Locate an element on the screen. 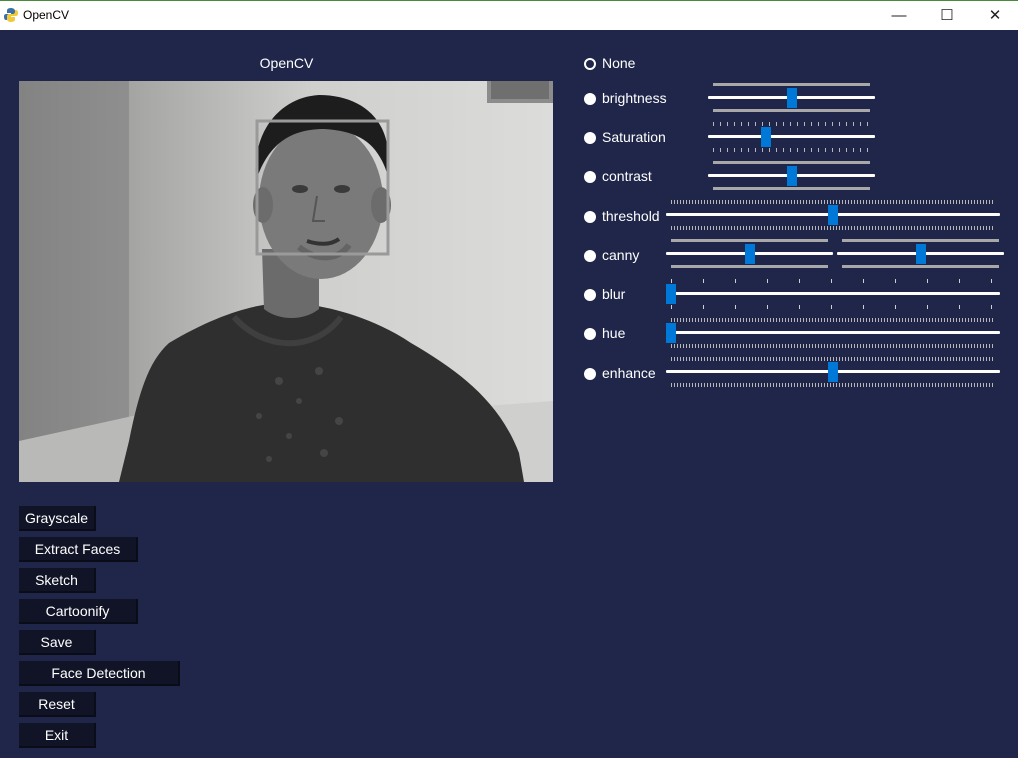  save-button: Save is located at coordinates (57, 642).